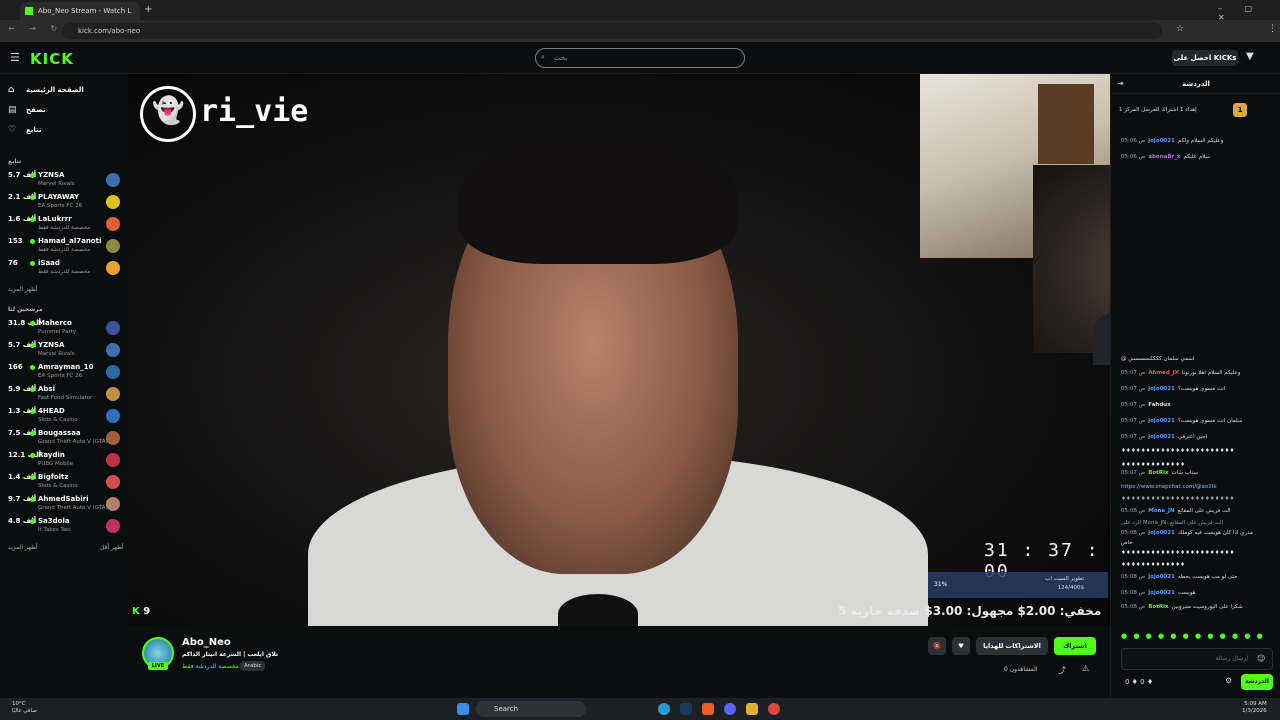  I want to click on search-input: بحث, so click(640, 58).